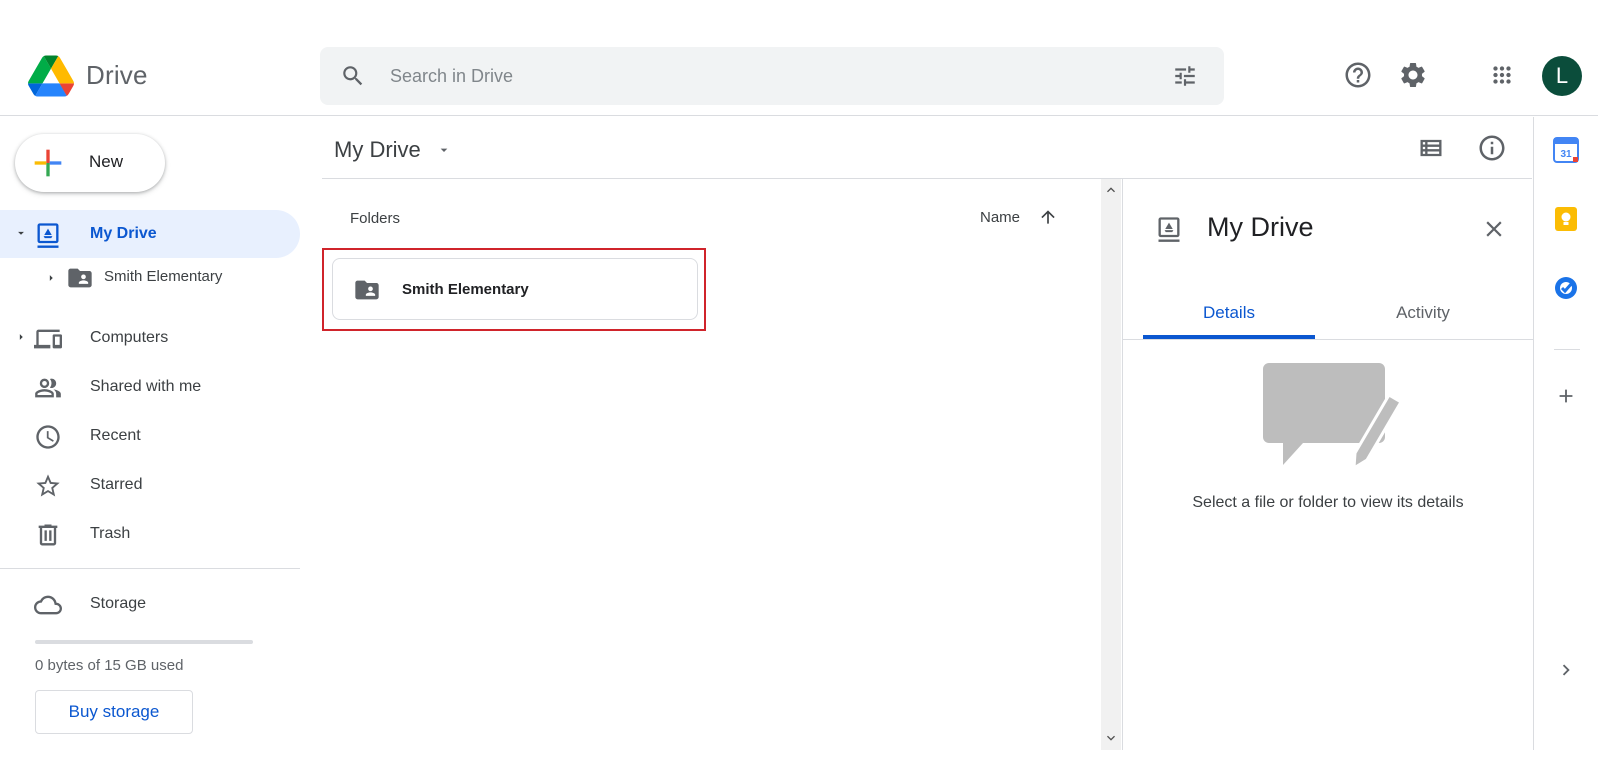  What do you see at coordinates (1000, 217) in the screenshot?
I see `sort-by-name-button: Name` at bounding box center [1000, 217].